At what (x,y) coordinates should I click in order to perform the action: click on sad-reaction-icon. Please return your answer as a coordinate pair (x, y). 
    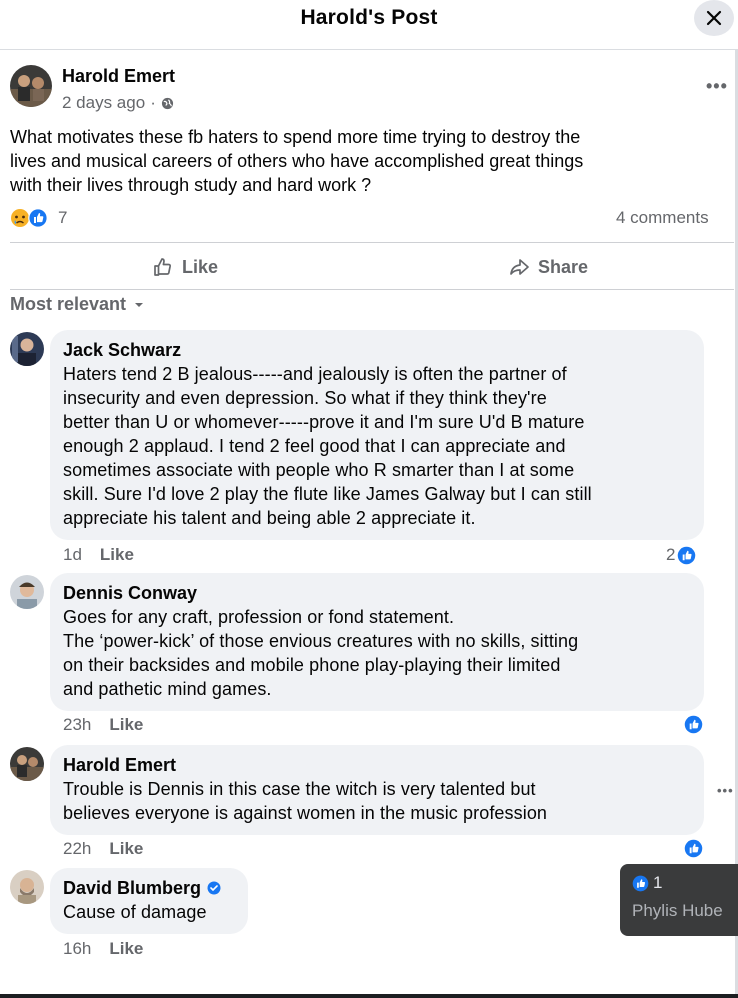
    Looking at the image, I should click on (20, 218).